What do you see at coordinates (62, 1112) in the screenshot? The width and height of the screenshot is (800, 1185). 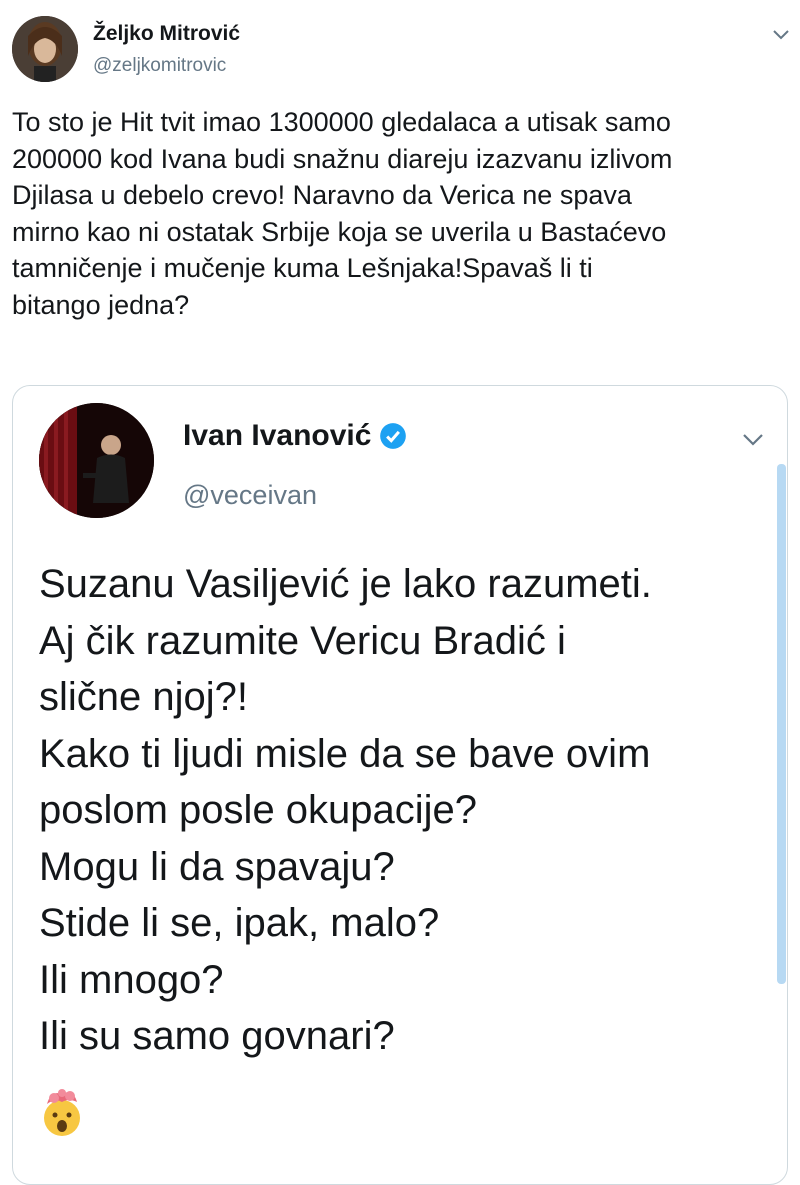 I see `exploding-head-emoji-icon` at bounding box center [62, 1112].